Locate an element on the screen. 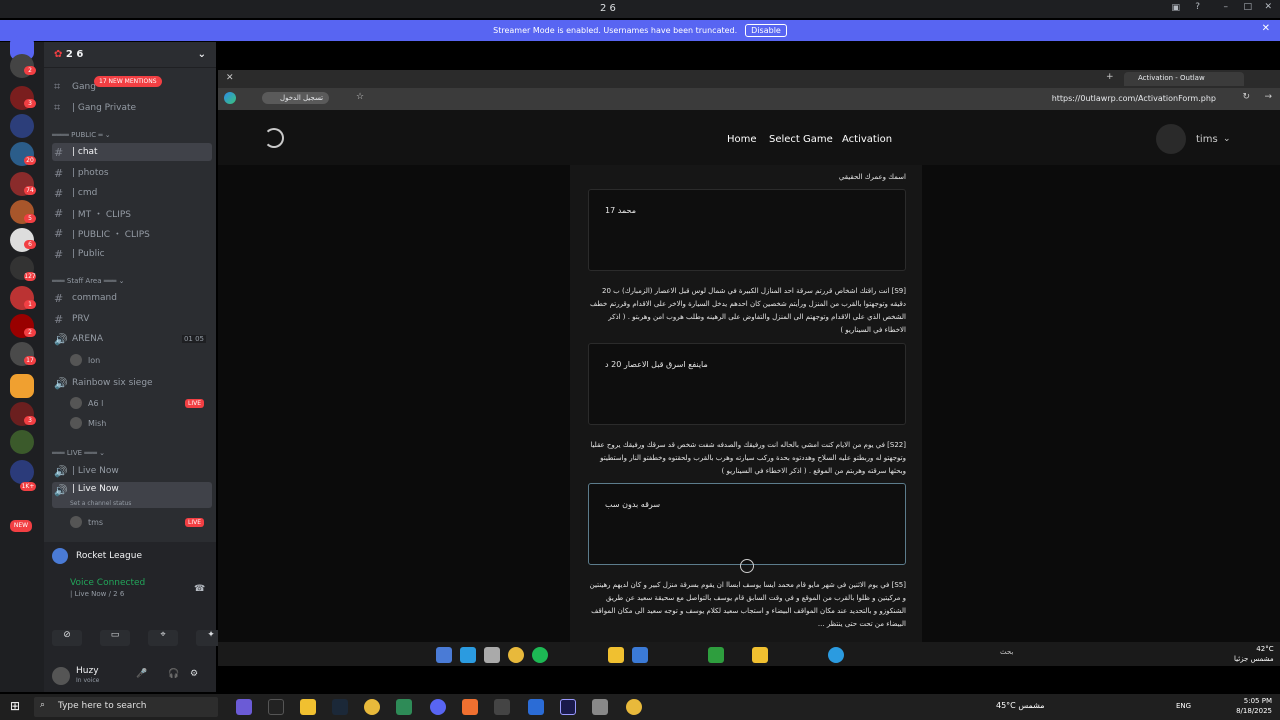 This screenshot has height=720, width=1280. weather-widget: 45°C مشمس is located at coordinates (1020, 705).